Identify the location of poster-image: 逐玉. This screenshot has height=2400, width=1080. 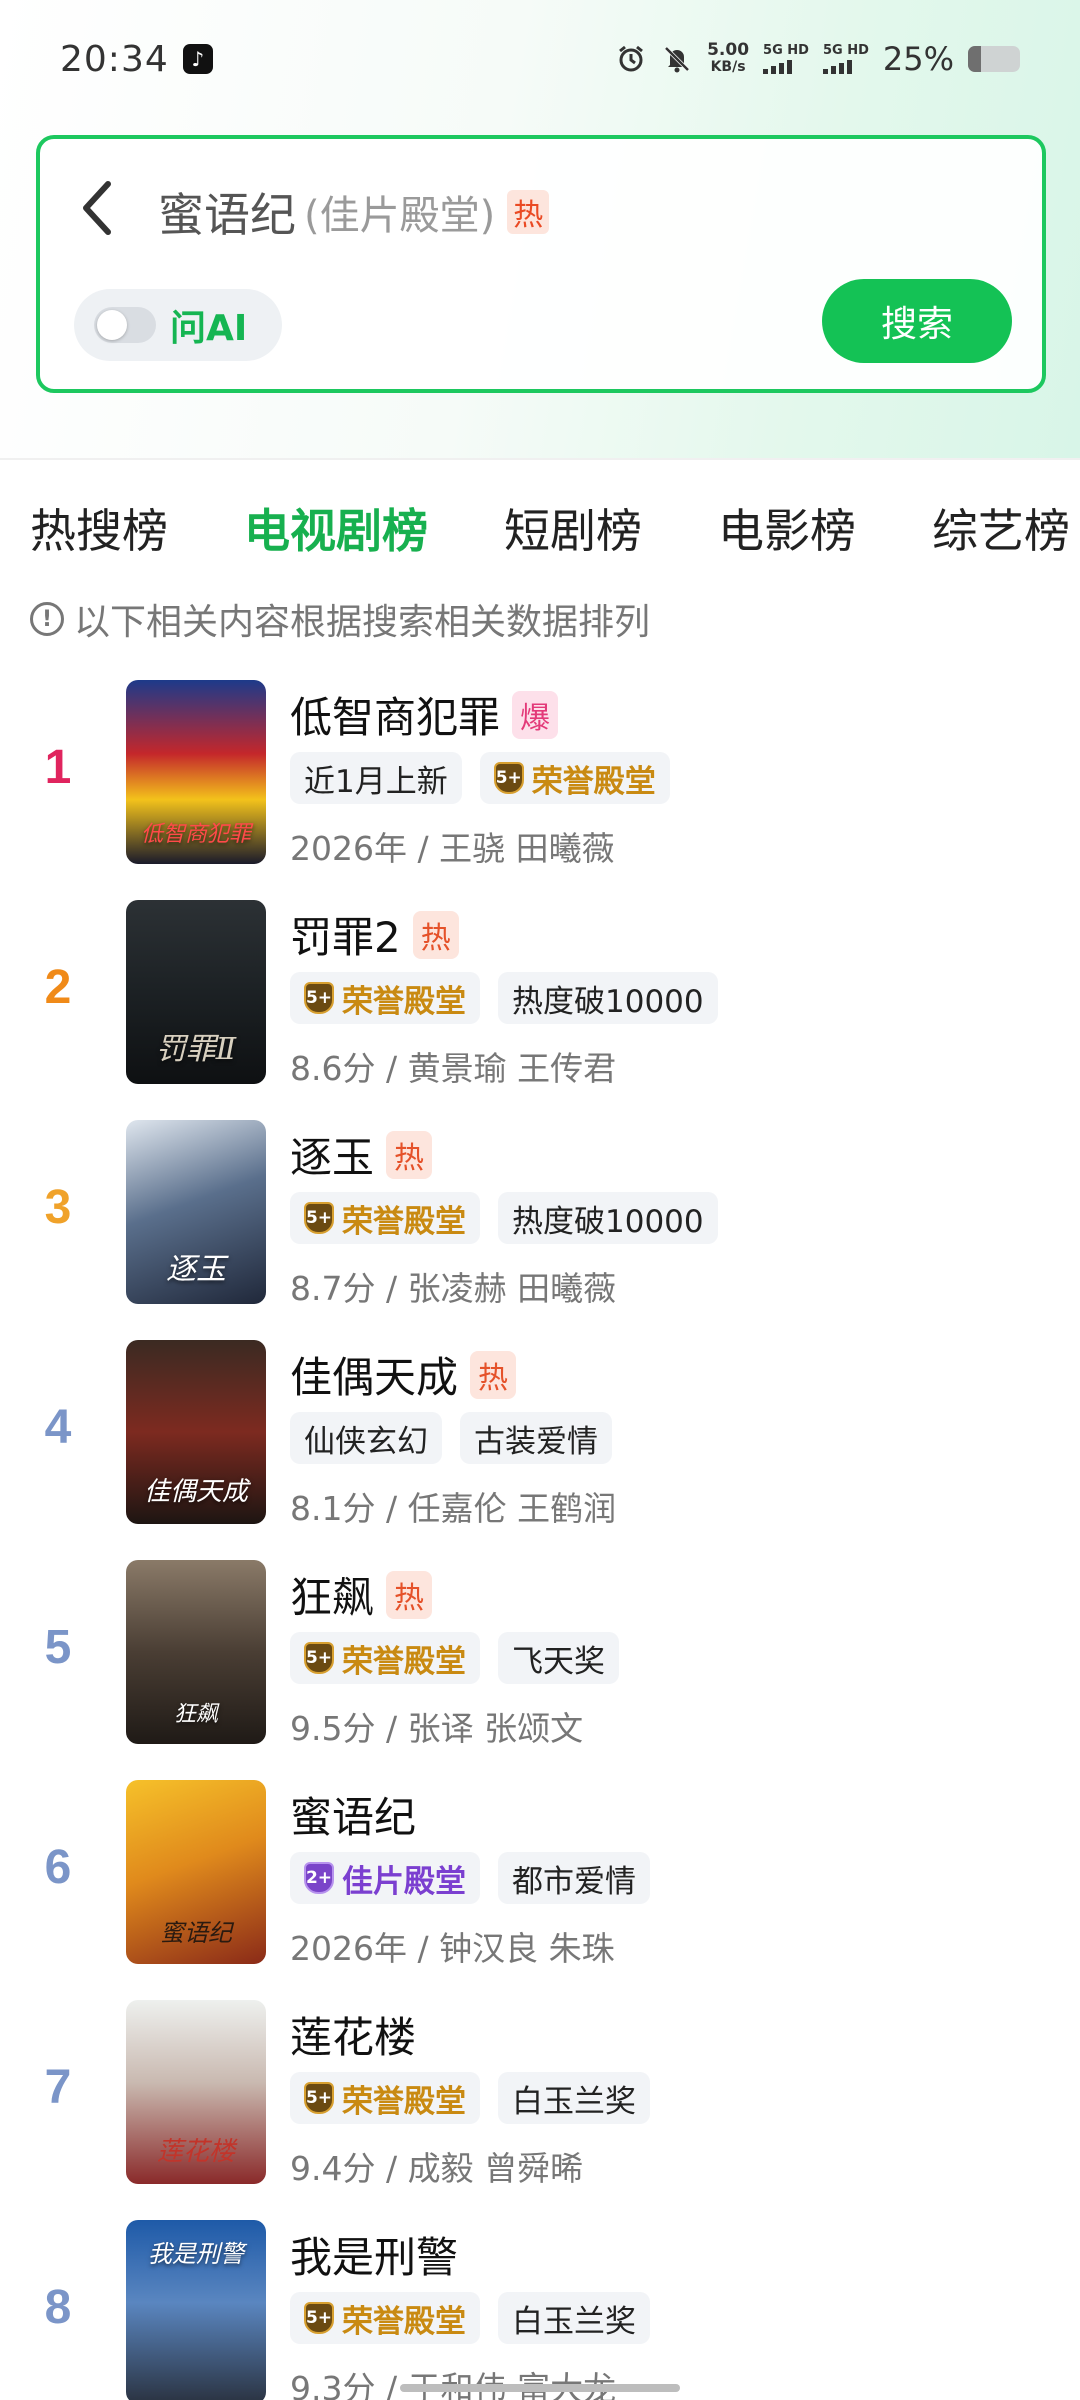
(196, 1212).